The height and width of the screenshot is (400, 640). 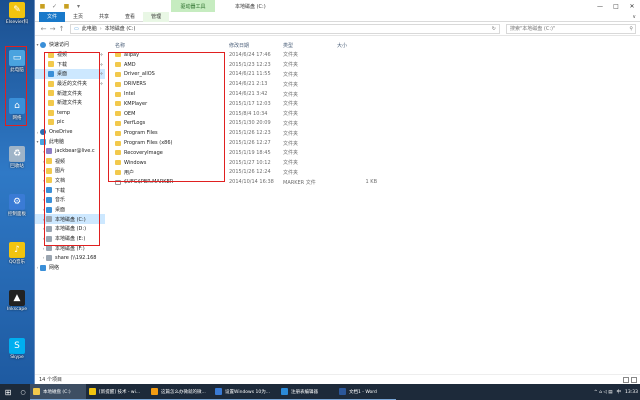 What do you see at coordinates (52, 16) in the screenshot?
I see `tab-file: 文件` at bounding box center [52, 16].